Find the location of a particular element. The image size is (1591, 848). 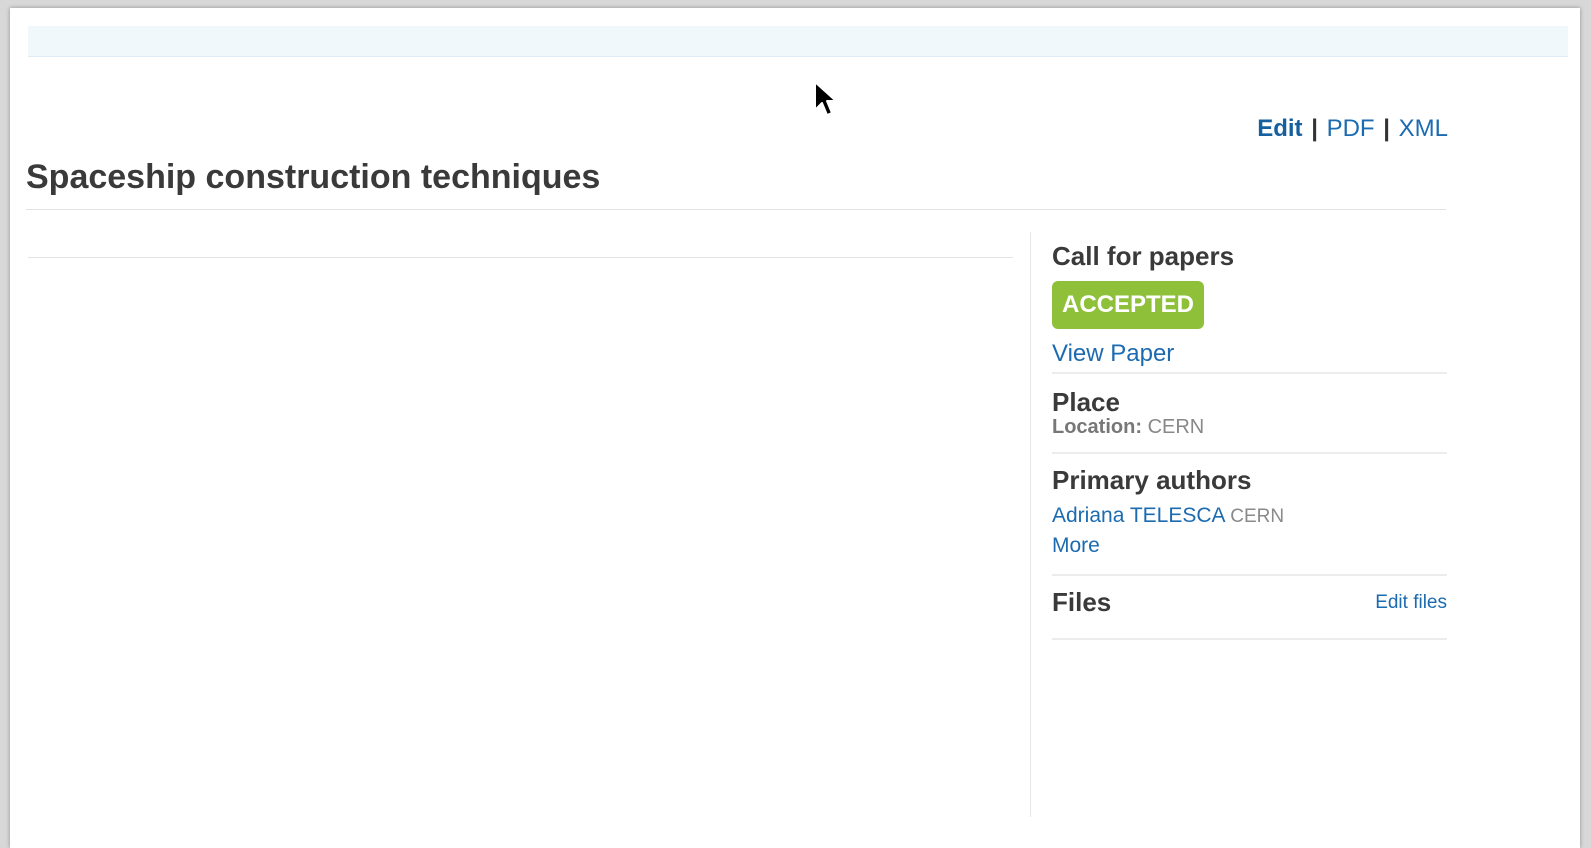

title-divider is located at coordinates (736, 209).